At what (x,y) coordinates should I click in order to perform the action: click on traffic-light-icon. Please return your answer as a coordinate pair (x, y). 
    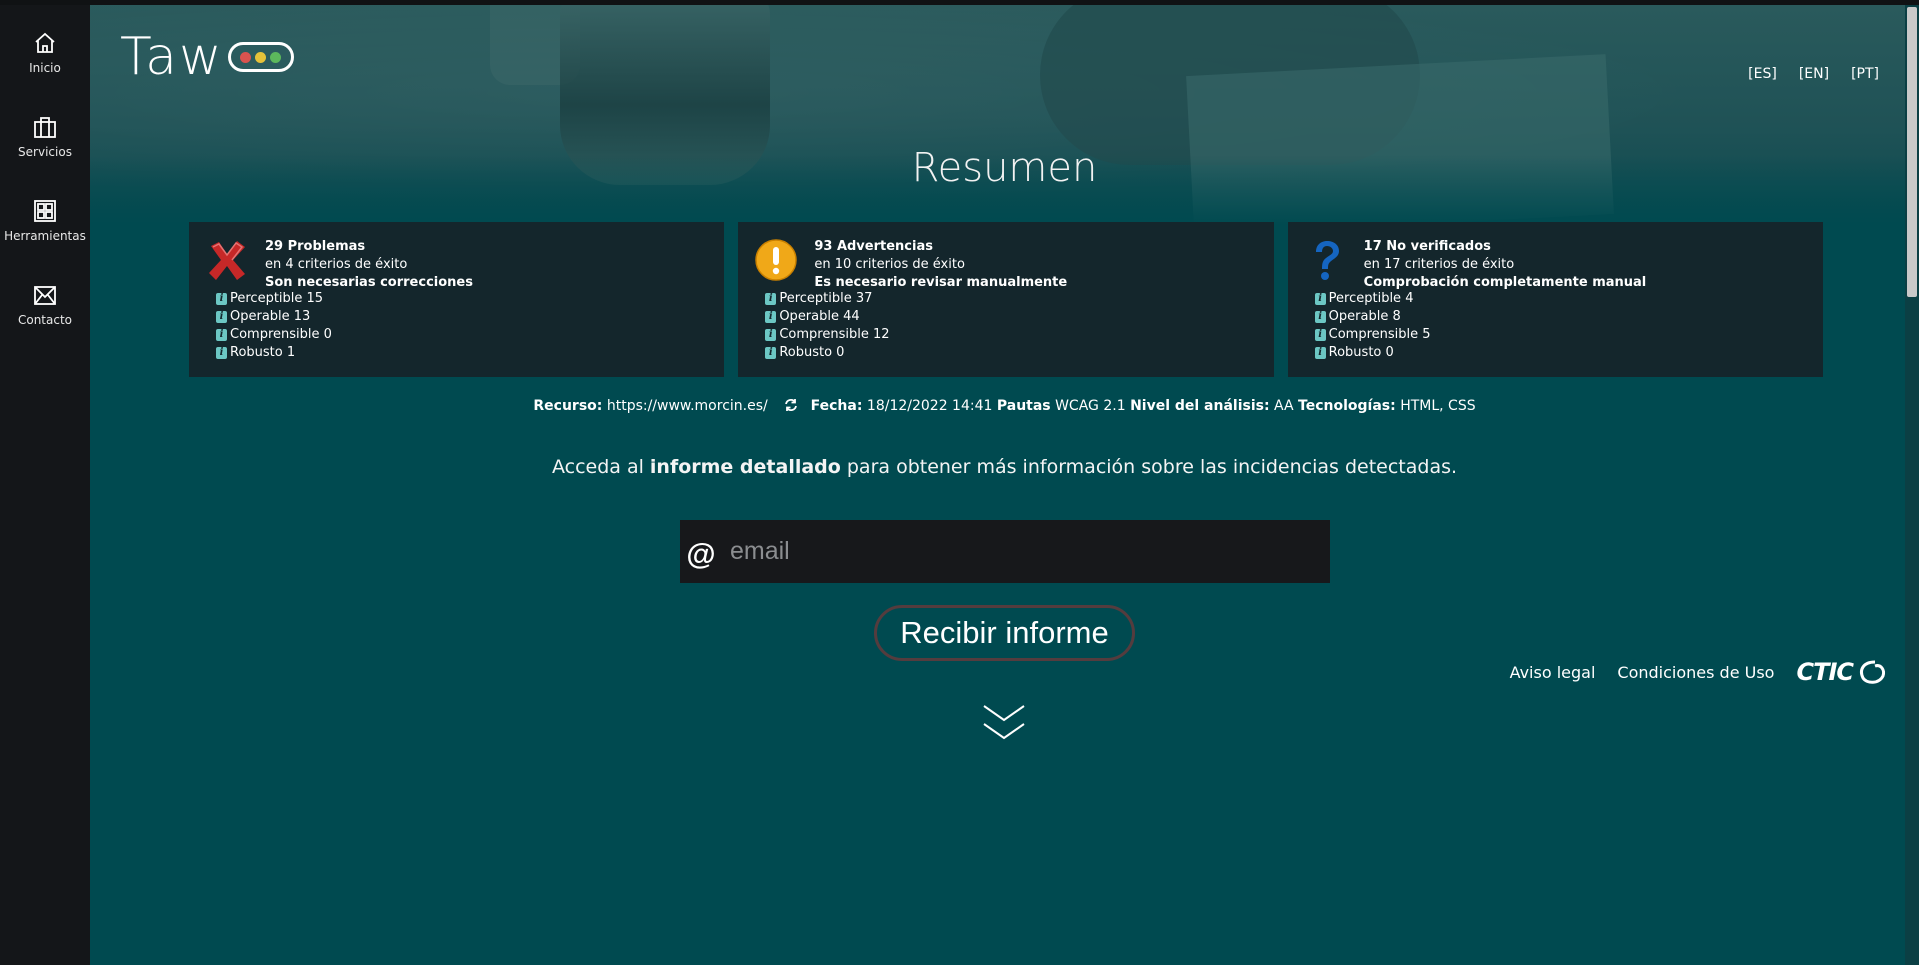
    Looking at the image, I should click on (260, 57).